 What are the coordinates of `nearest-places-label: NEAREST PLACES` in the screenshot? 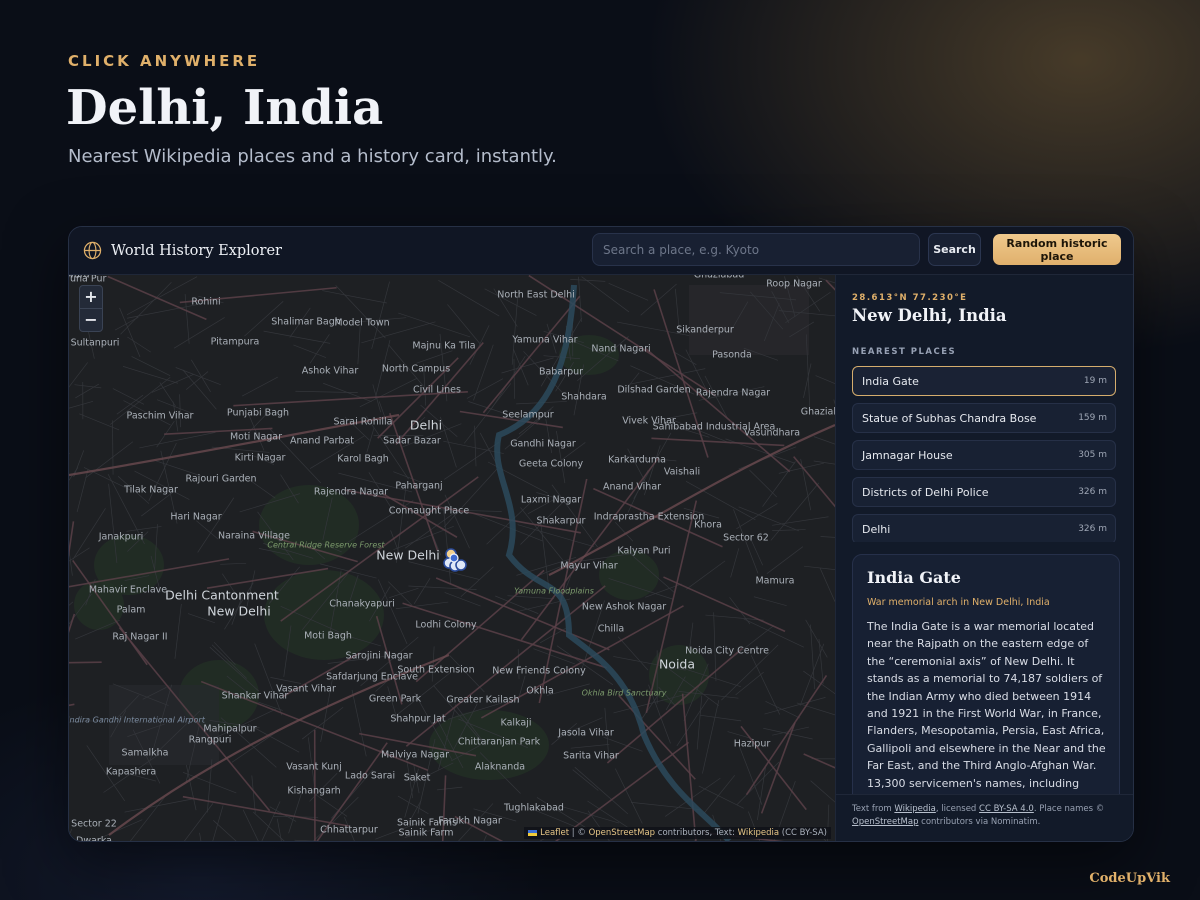 It's located at (904, 352).